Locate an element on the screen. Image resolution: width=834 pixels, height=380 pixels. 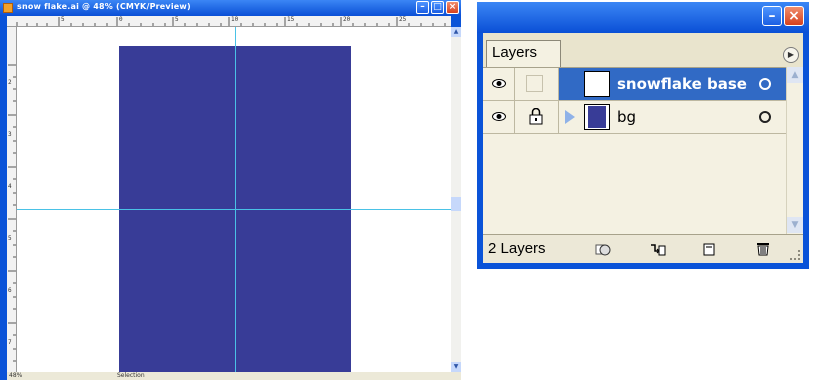
tab-strip: Layers ▶ is located at coordinates (643, 50).